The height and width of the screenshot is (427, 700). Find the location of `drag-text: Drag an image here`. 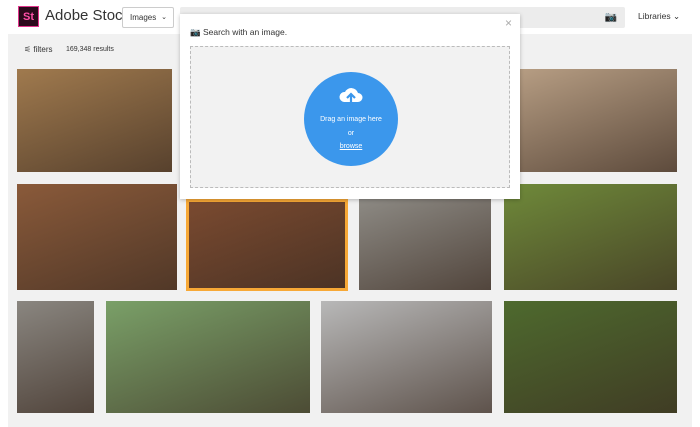

drag-text: Drag an image here is located at coordinates (351, 119).